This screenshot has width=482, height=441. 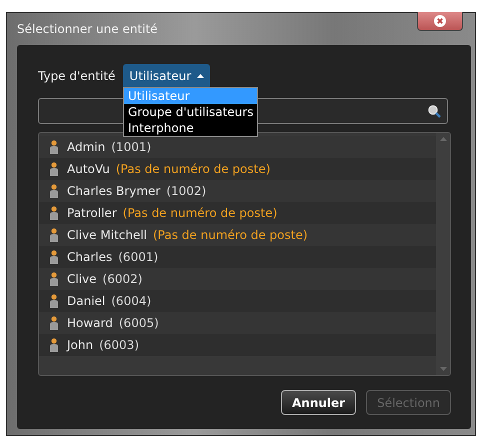 What do you see at coordinates (131, 301) in the screenshot?
I see `entity-extension: (6004)` at bounding box center [131, 301].